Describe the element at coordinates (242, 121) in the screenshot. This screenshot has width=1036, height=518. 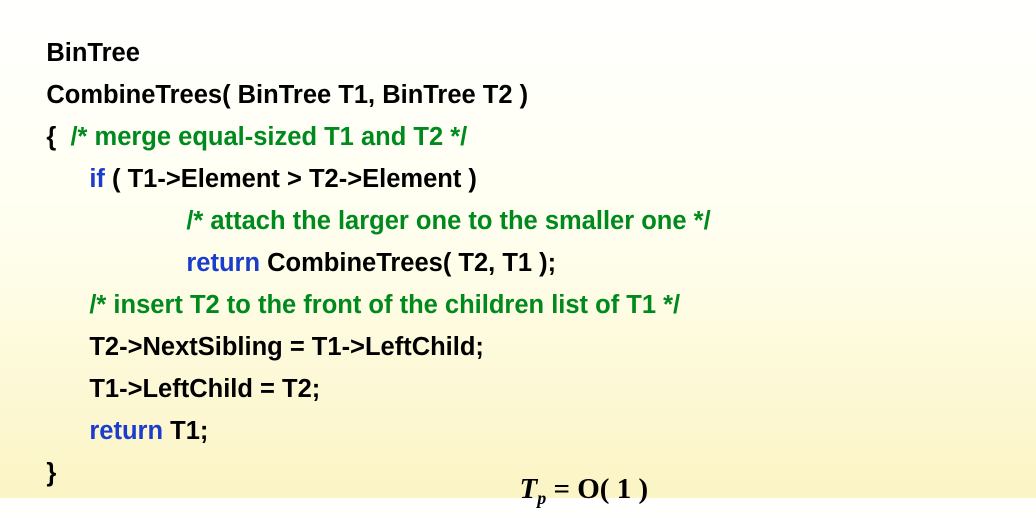
I see `code-line-open-brace: { /* merge equal-sized T1 and T2 */` at that location.